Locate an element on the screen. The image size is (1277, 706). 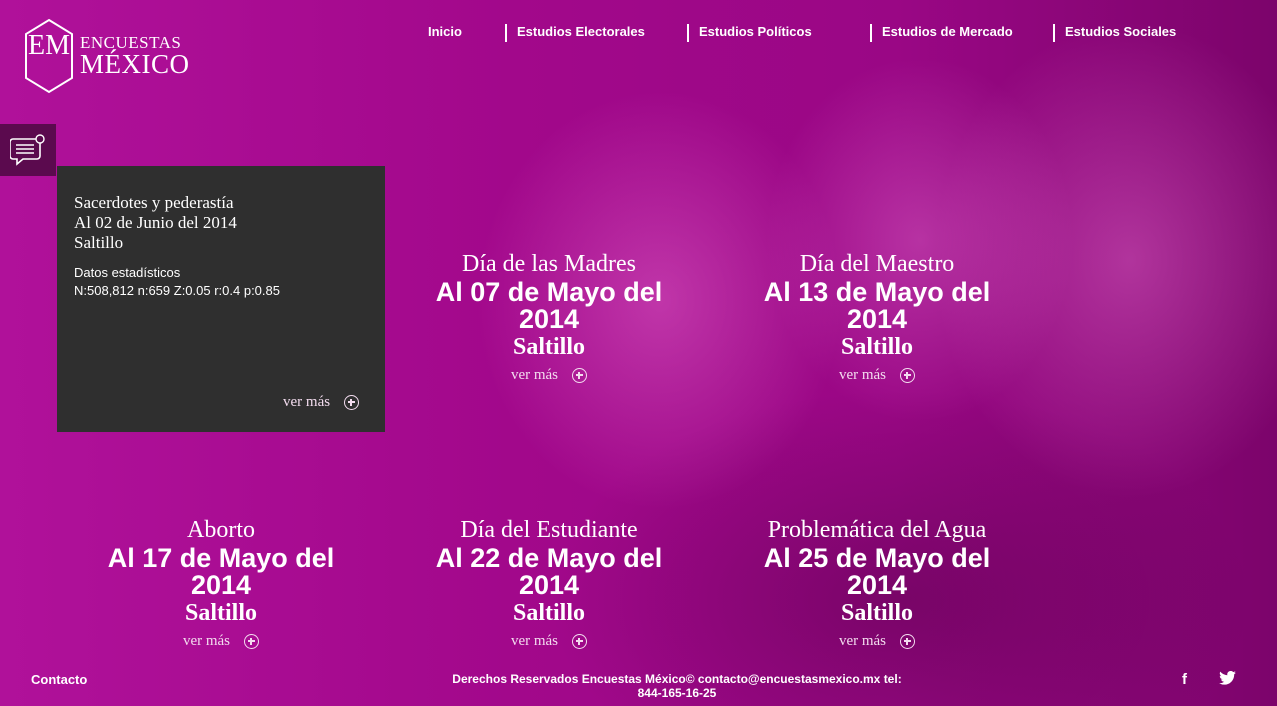
study-card-date: Al 22 de Mayo del 2014 is located at coordinates (549, 572).